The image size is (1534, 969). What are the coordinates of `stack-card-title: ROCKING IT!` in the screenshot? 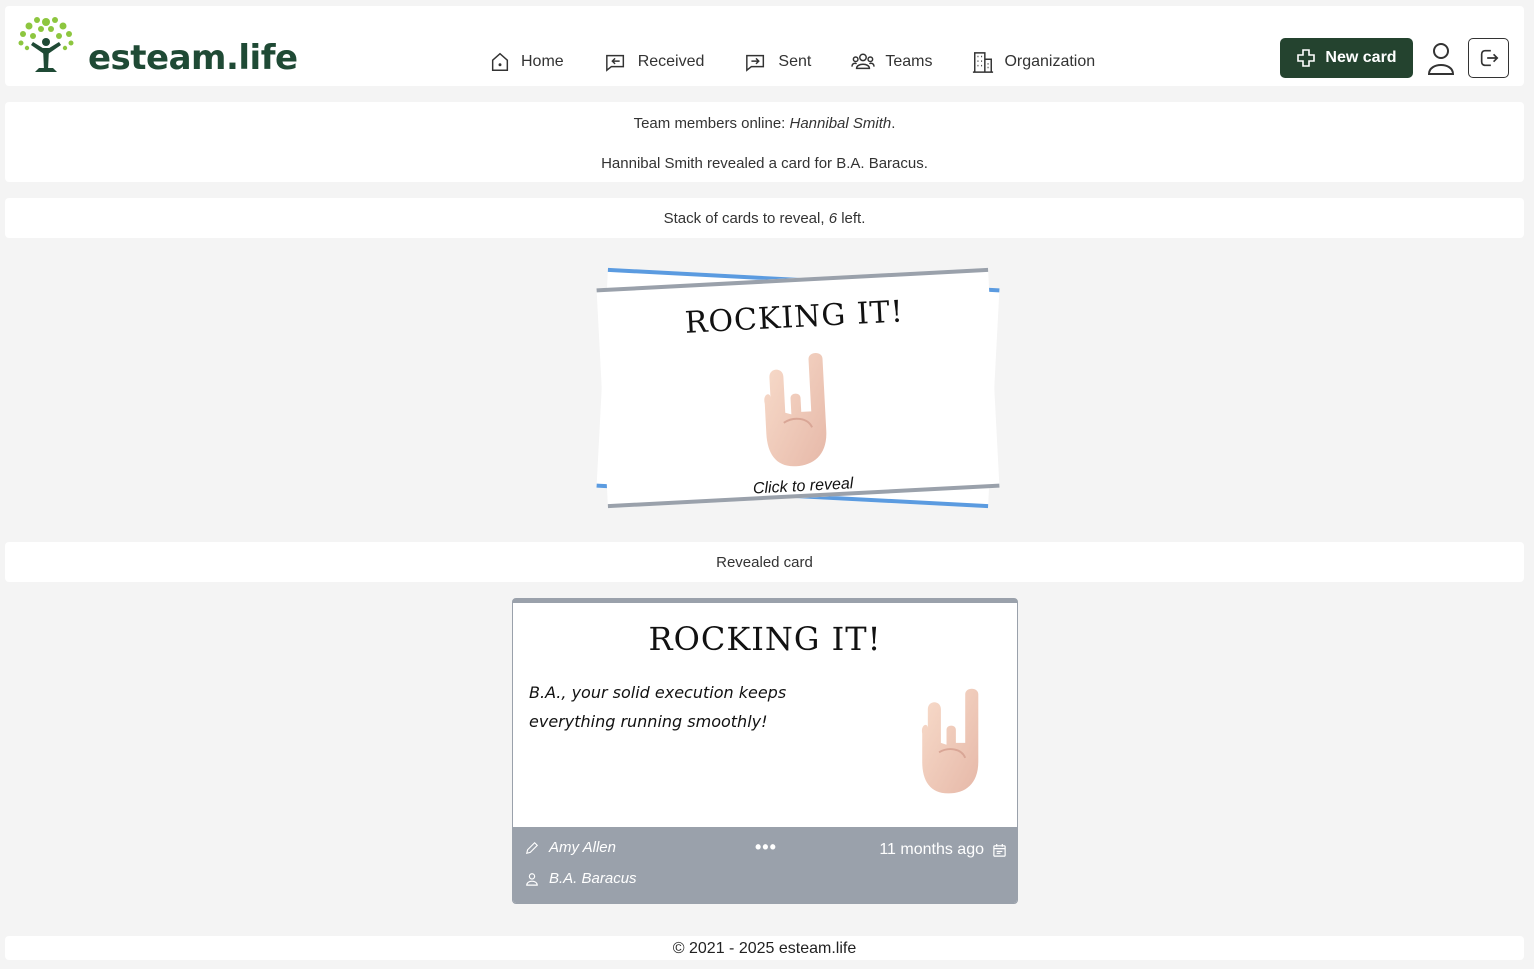 It's located at (794, 317).